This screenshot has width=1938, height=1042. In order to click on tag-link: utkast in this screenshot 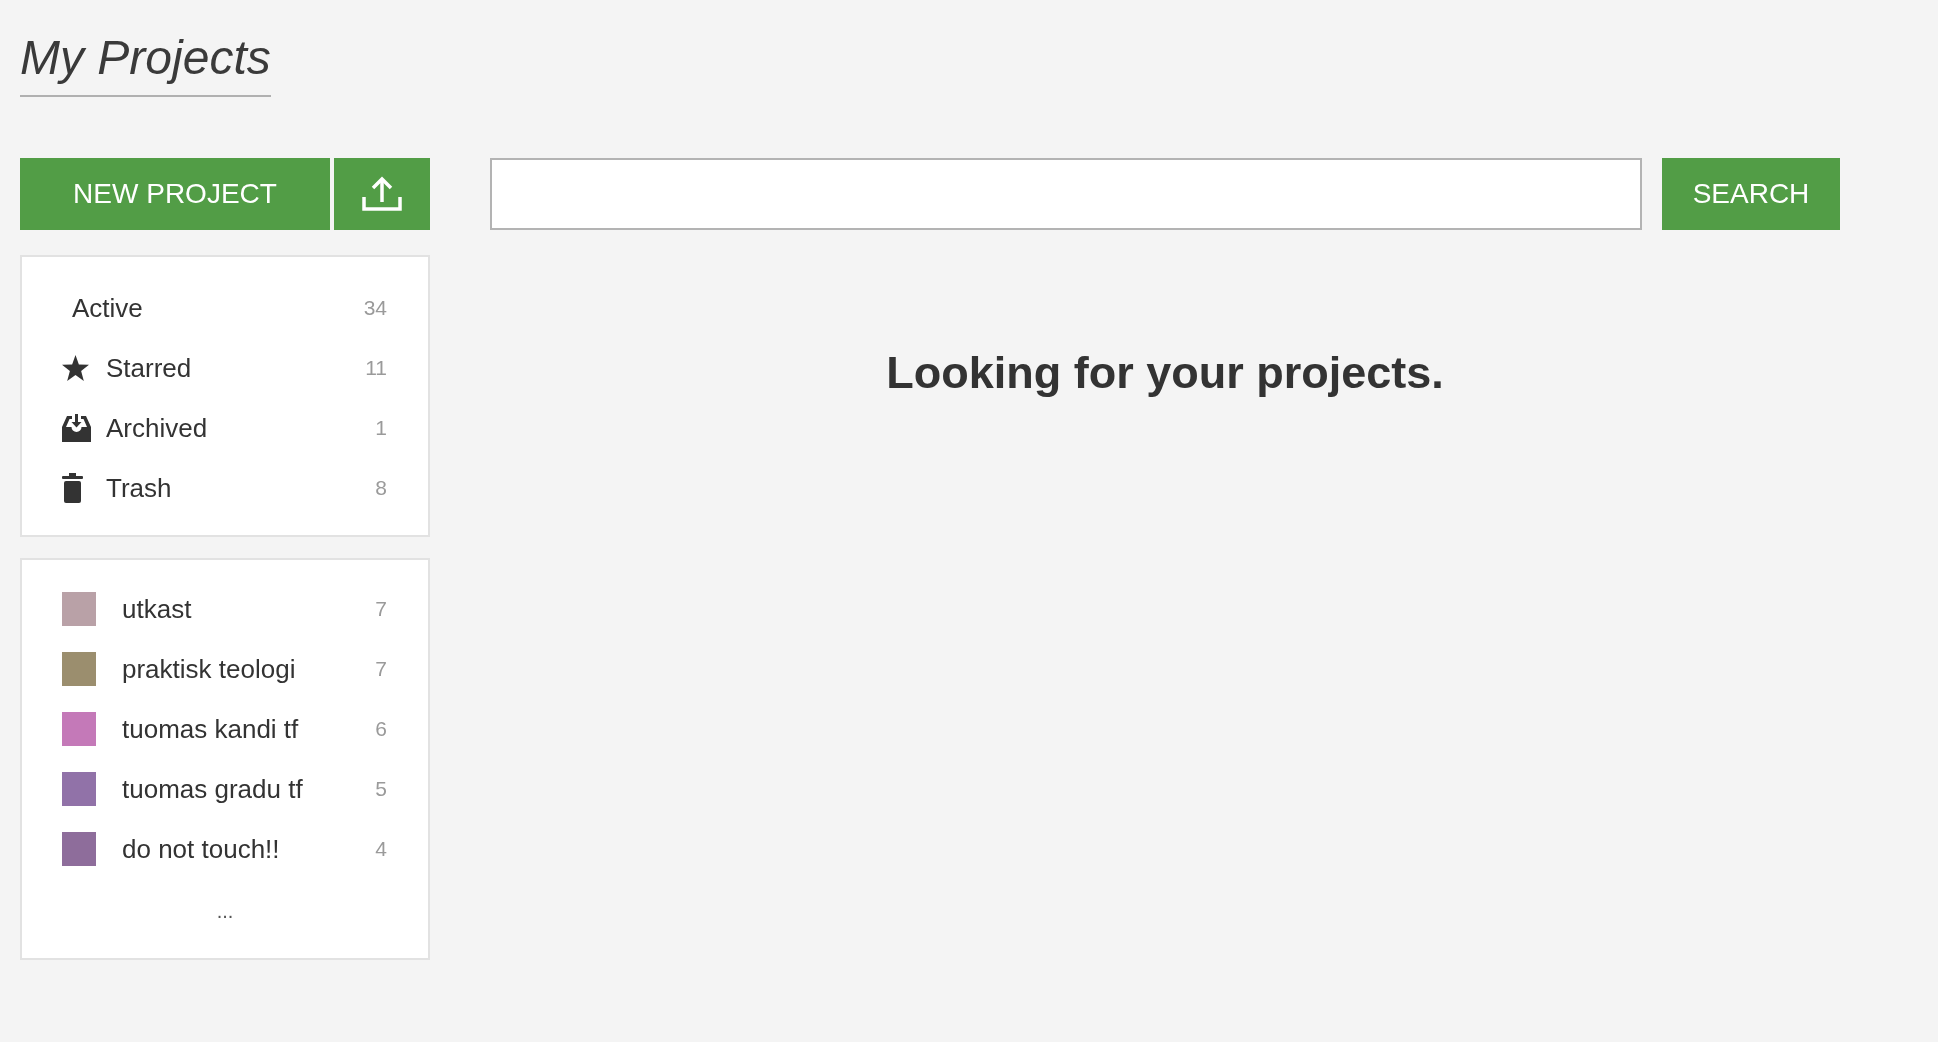, I will do `click(157, 609)`.